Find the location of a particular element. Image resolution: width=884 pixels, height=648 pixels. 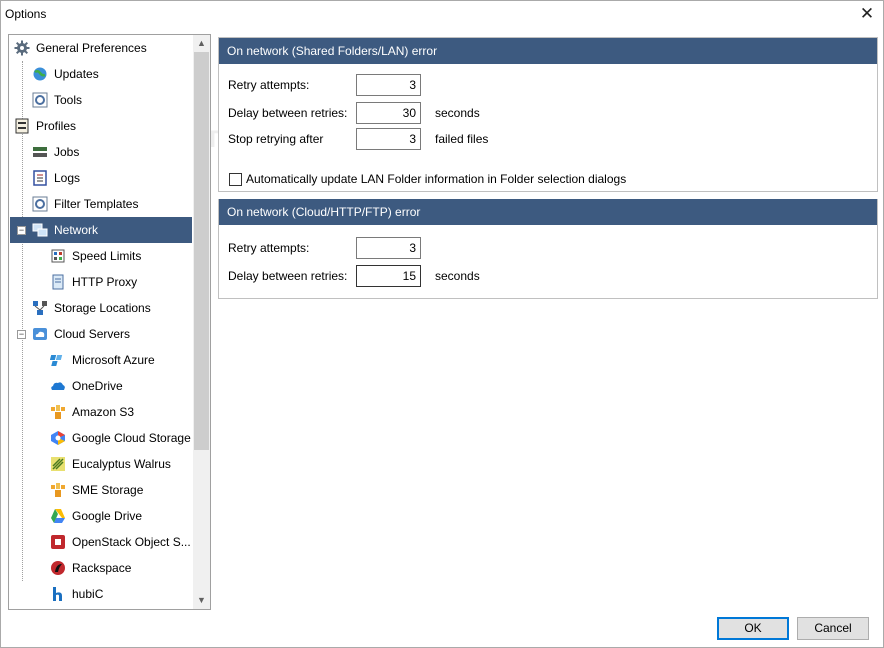

lan-delay-row: Delay between retries: seconds is located at coordinates (354, 113).